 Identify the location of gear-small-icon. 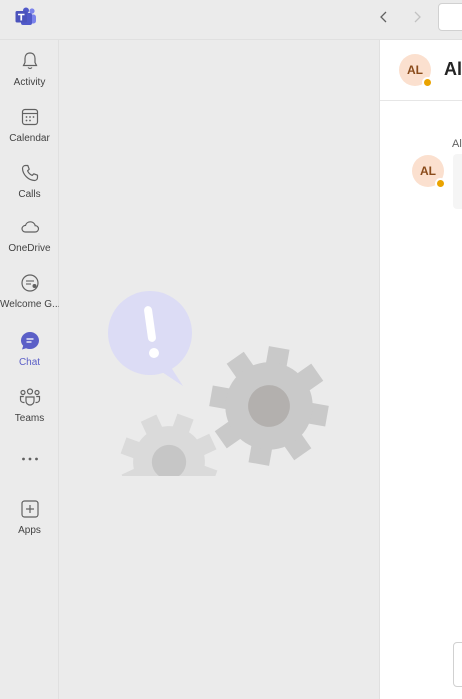
(169, 462).